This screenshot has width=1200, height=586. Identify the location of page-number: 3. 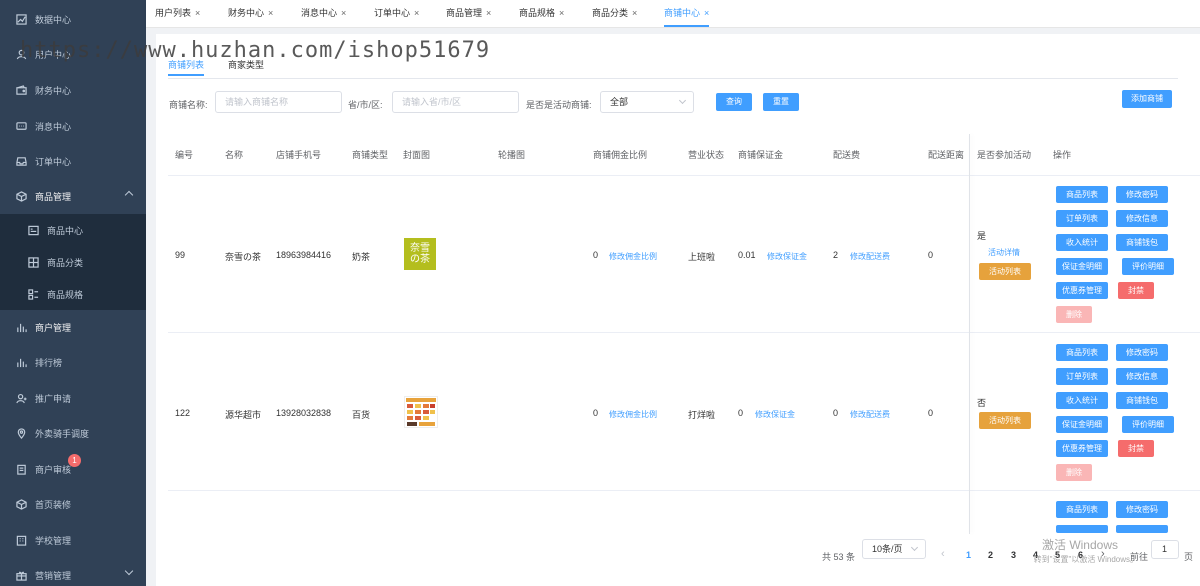
(1013, 555).